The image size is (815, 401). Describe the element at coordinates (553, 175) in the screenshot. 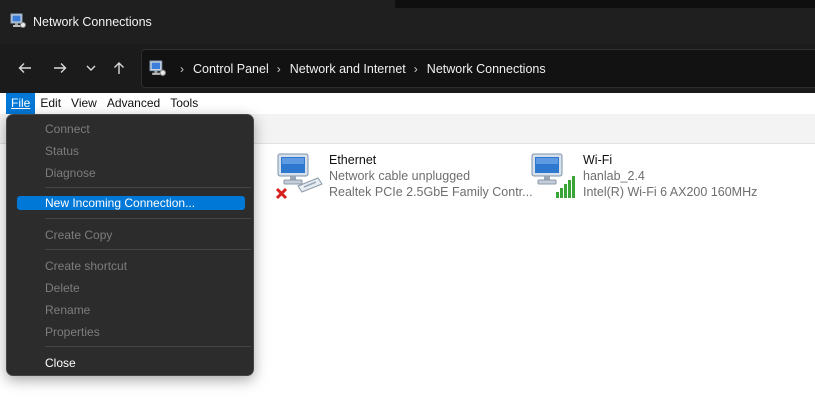

I see `wifi-connected-icon` at that location.